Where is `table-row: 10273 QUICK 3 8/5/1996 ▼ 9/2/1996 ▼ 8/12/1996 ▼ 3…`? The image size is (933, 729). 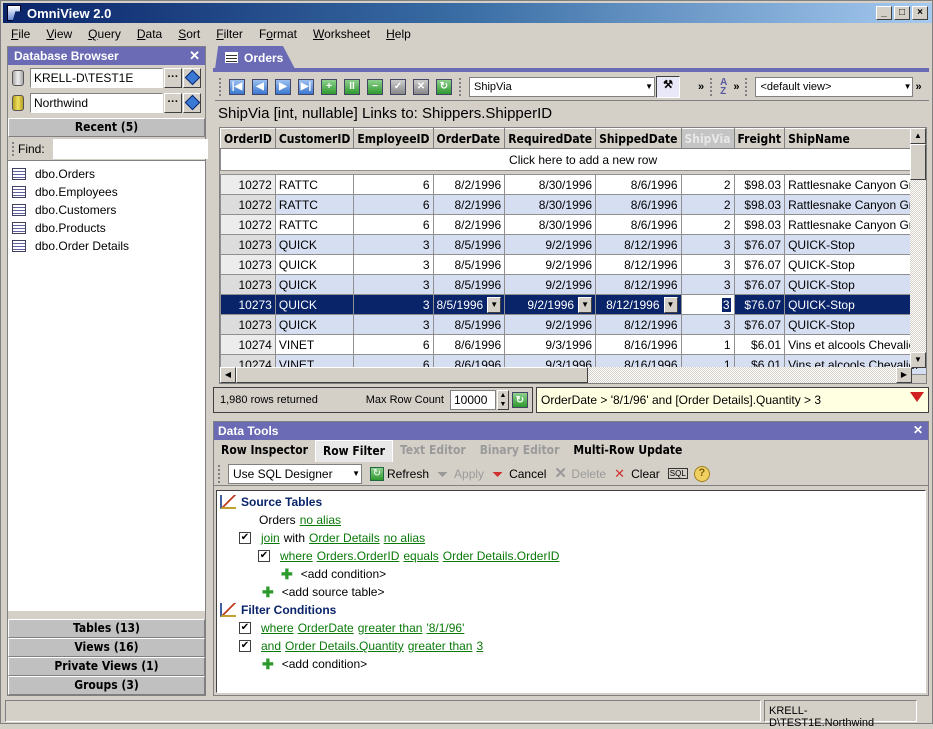 table-row: 10273 QUICK 3 8/5/1996 ▼ 9/2/1996 ▼ 8/12/1996 ▼ 3… is located at coordinates (573, 304).